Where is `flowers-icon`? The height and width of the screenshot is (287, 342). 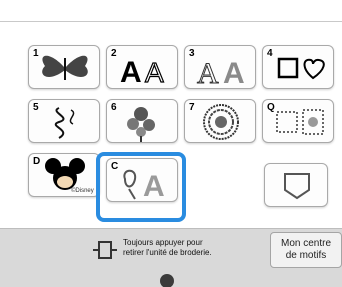 flowers-icon is located at coordinates (141, 124).